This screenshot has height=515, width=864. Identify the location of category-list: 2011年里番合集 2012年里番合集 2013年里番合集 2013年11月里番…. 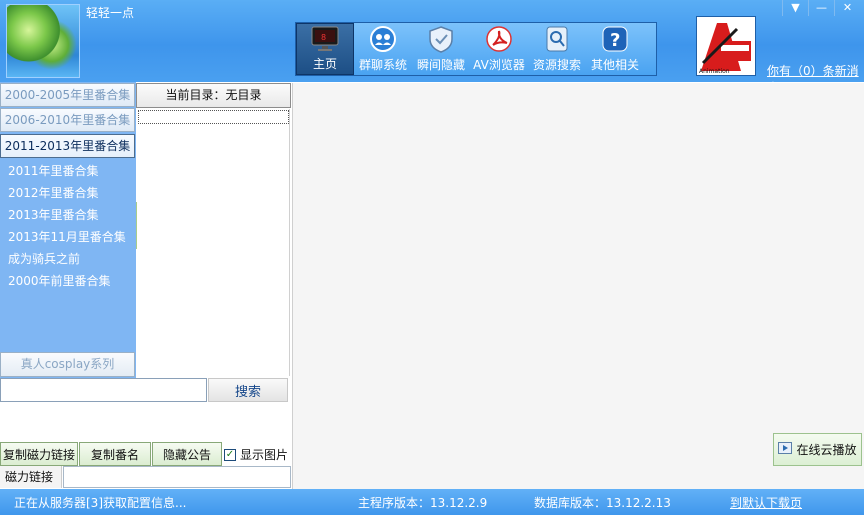
(68, 226).